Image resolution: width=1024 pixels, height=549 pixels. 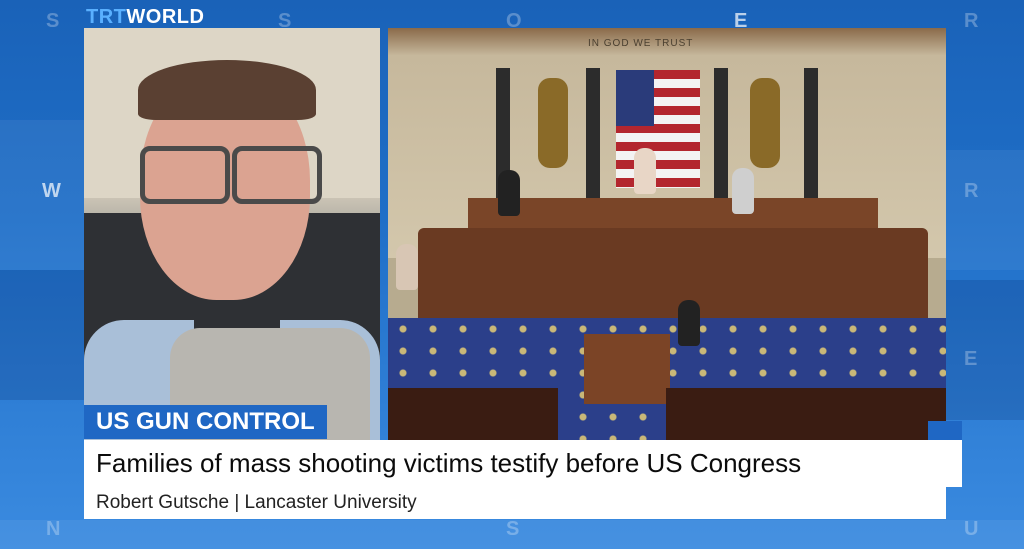 I want to click on chamber-motto: IN GOD WE TRUST, so click(x=641, y=43).